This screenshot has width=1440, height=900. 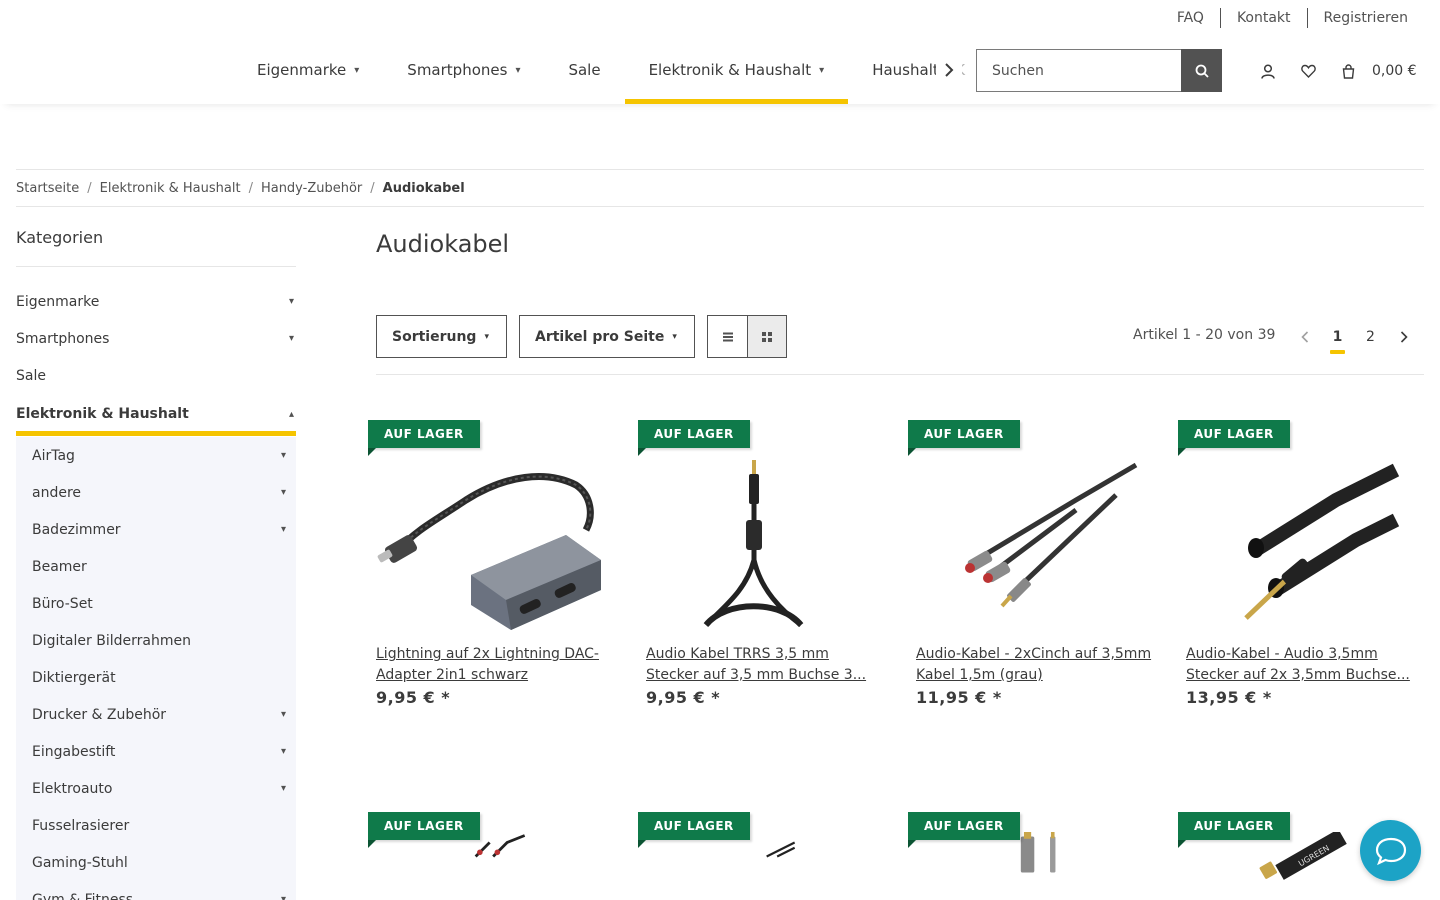 I want to click on sort-label: Sortierung, so click(x=434, y=336).